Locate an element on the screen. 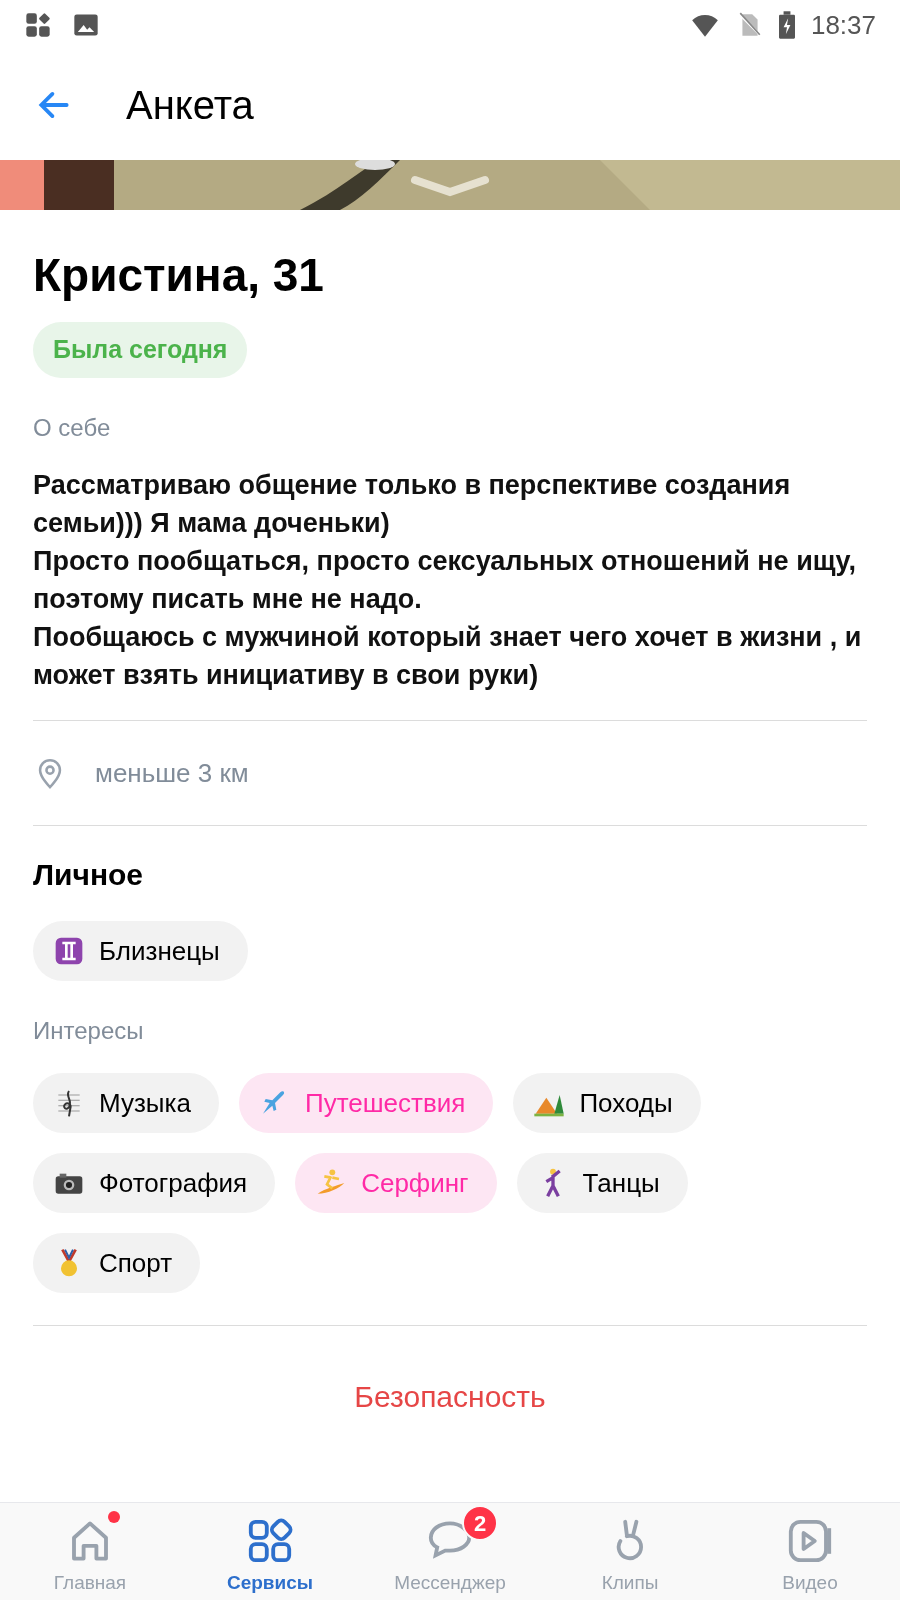 The height and width of the screenshot is (1600, 900). interest-chip: Походы is located at coordinates (607, 1103).